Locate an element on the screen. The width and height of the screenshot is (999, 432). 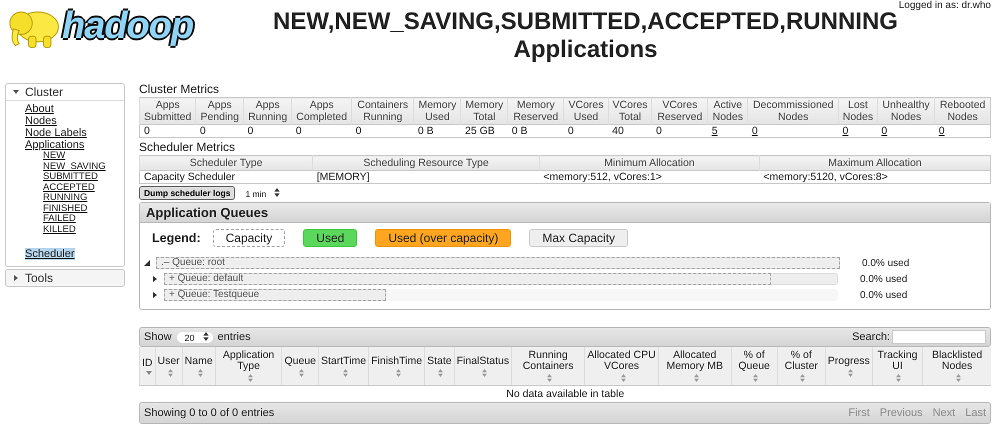
search-label: Search: is located at coordinates (871, 337).